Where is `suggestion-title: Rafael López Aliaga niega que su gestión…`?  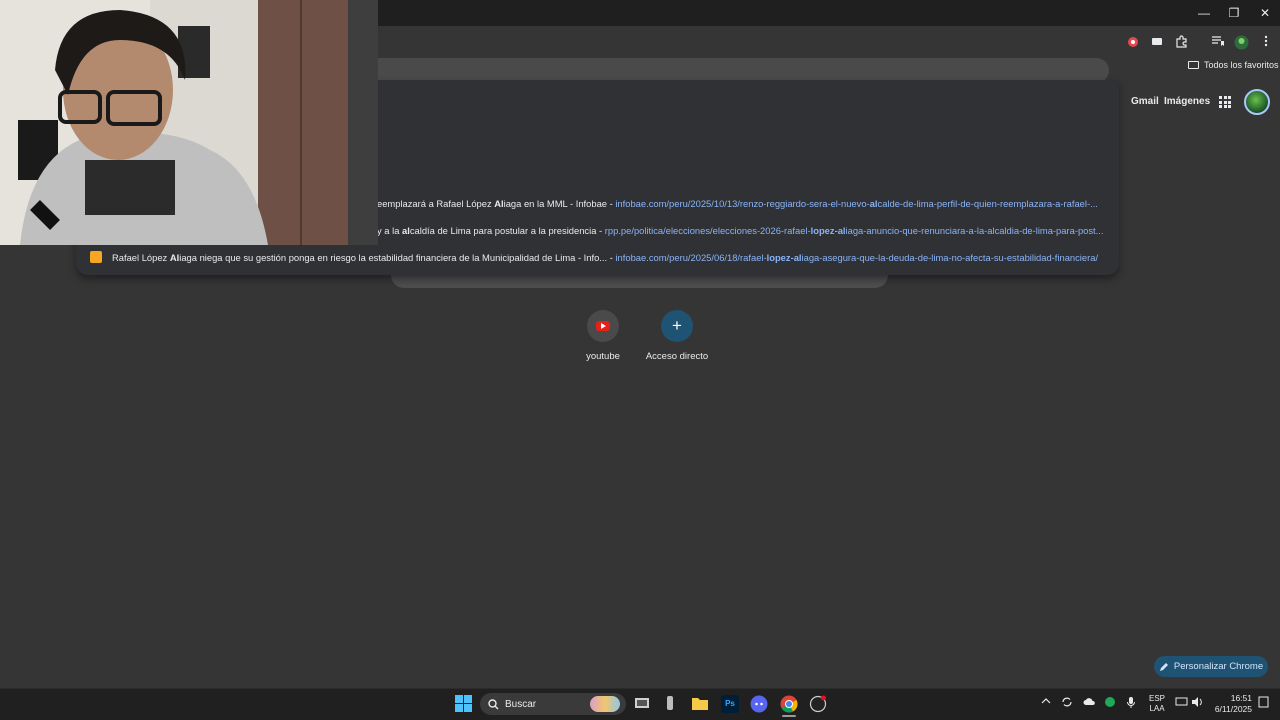
suggestion-title: Rafael López Aliaga niega que su gestión… is located at coordinates (360, 257).